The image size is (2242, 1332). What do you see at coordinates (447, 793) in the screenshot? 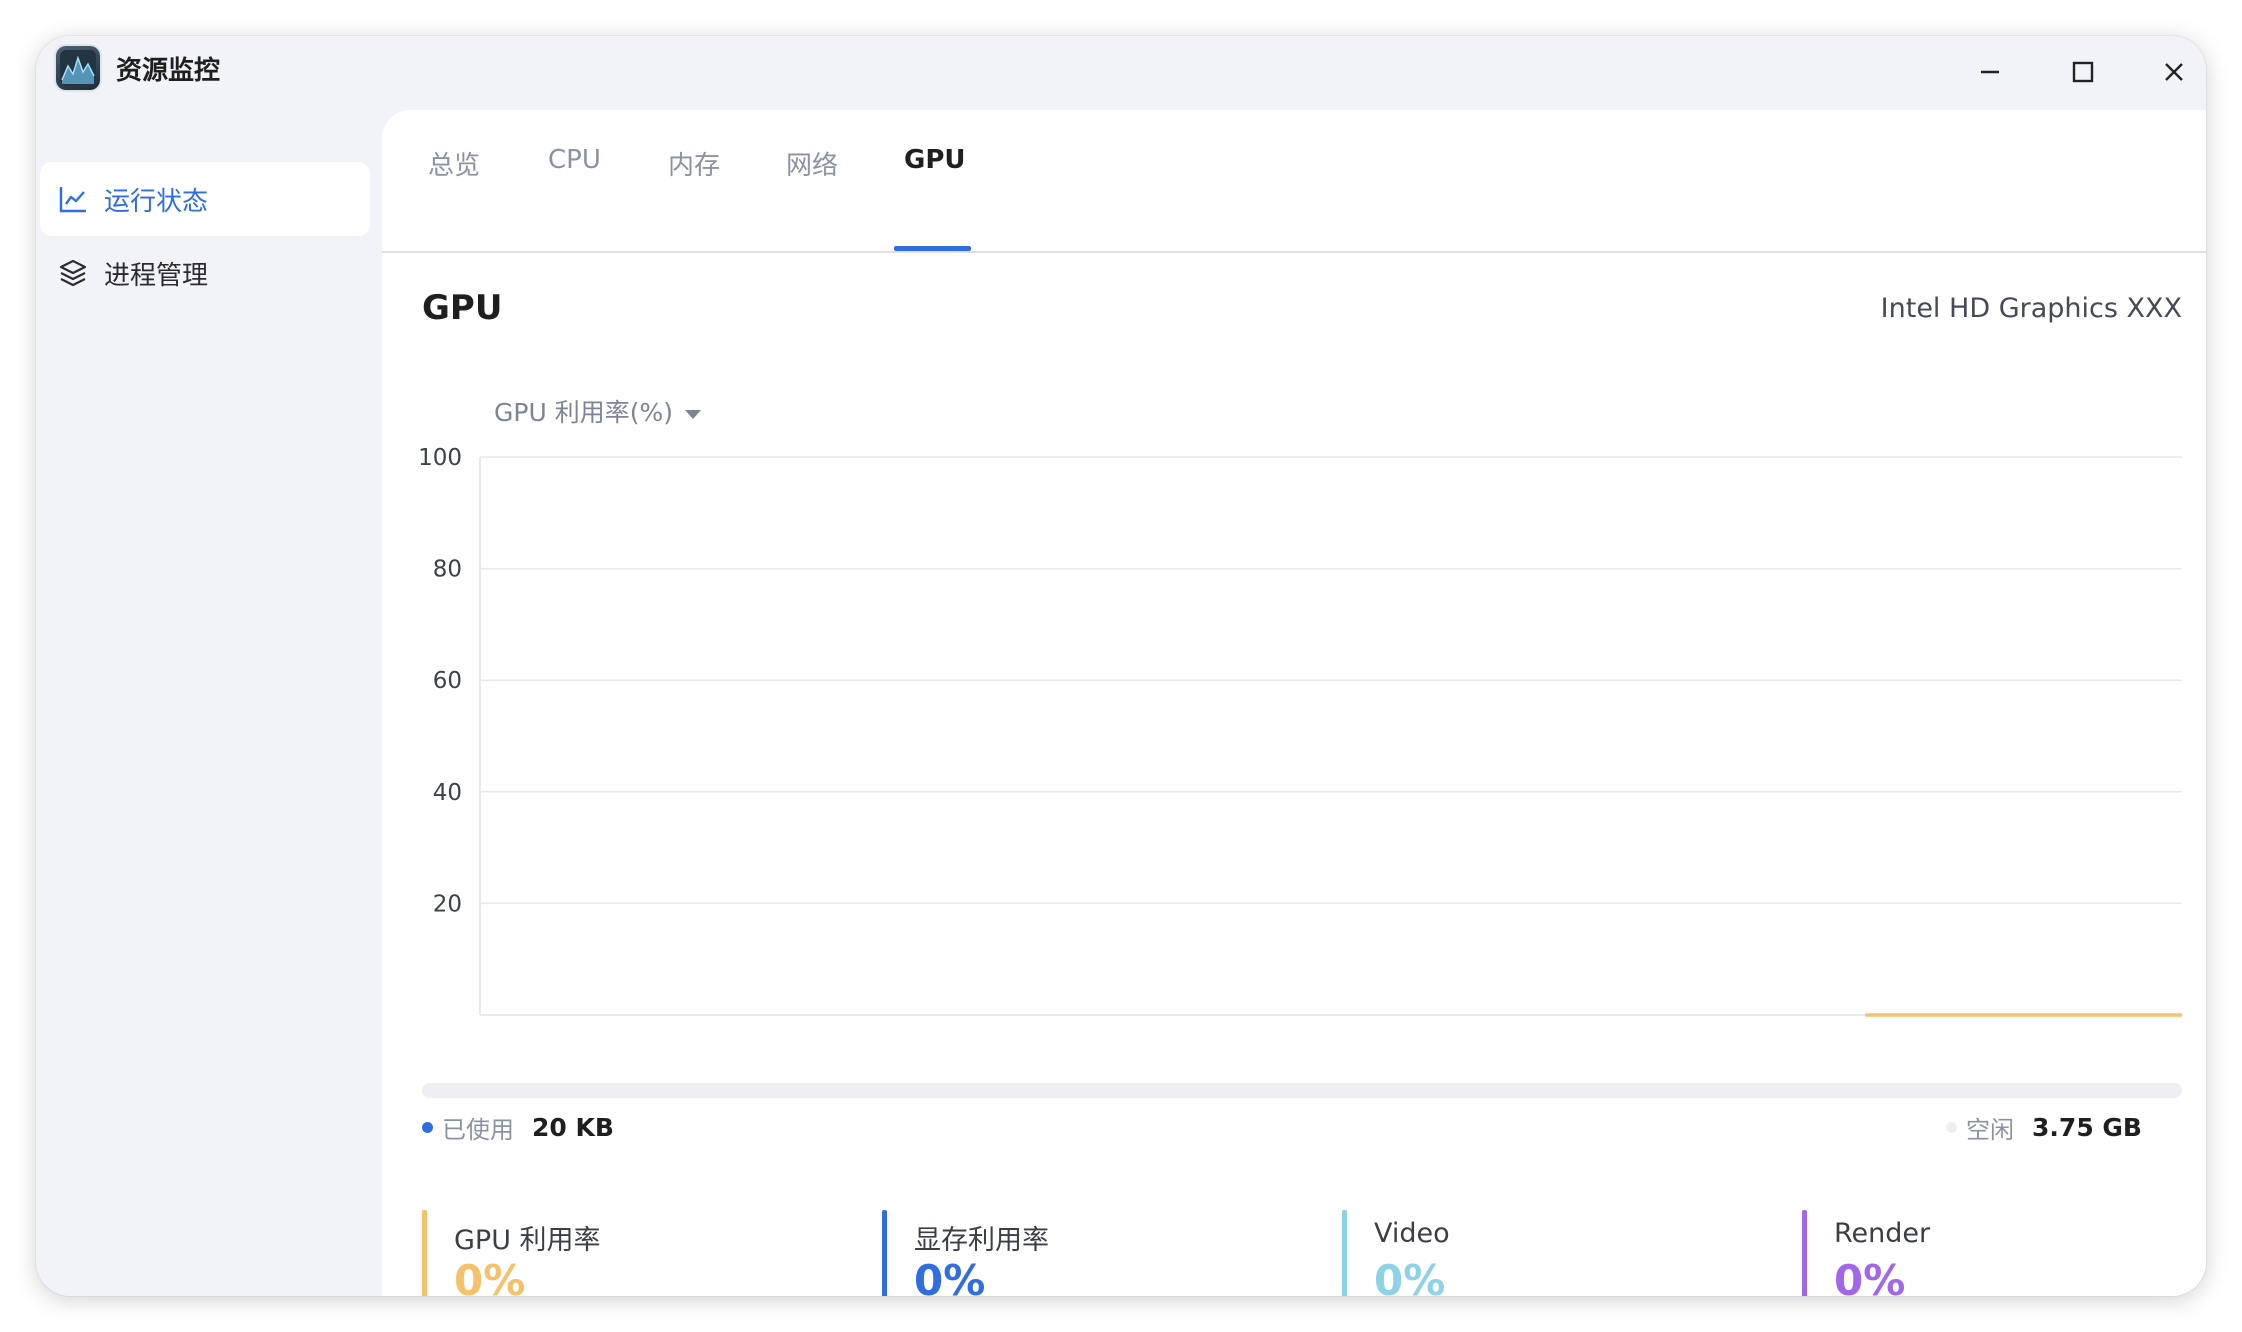
I see `y-tick-label: 40` at bounding box center [447, 793].